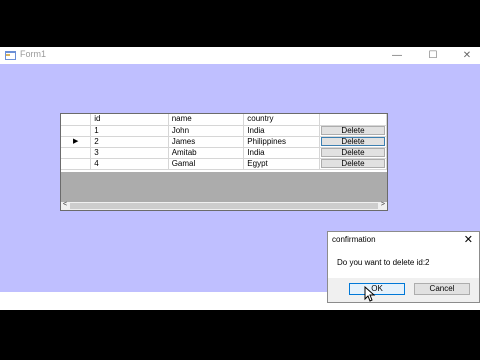  I want to click on current-row-indicator-icon: ▶, so click(76, 142).